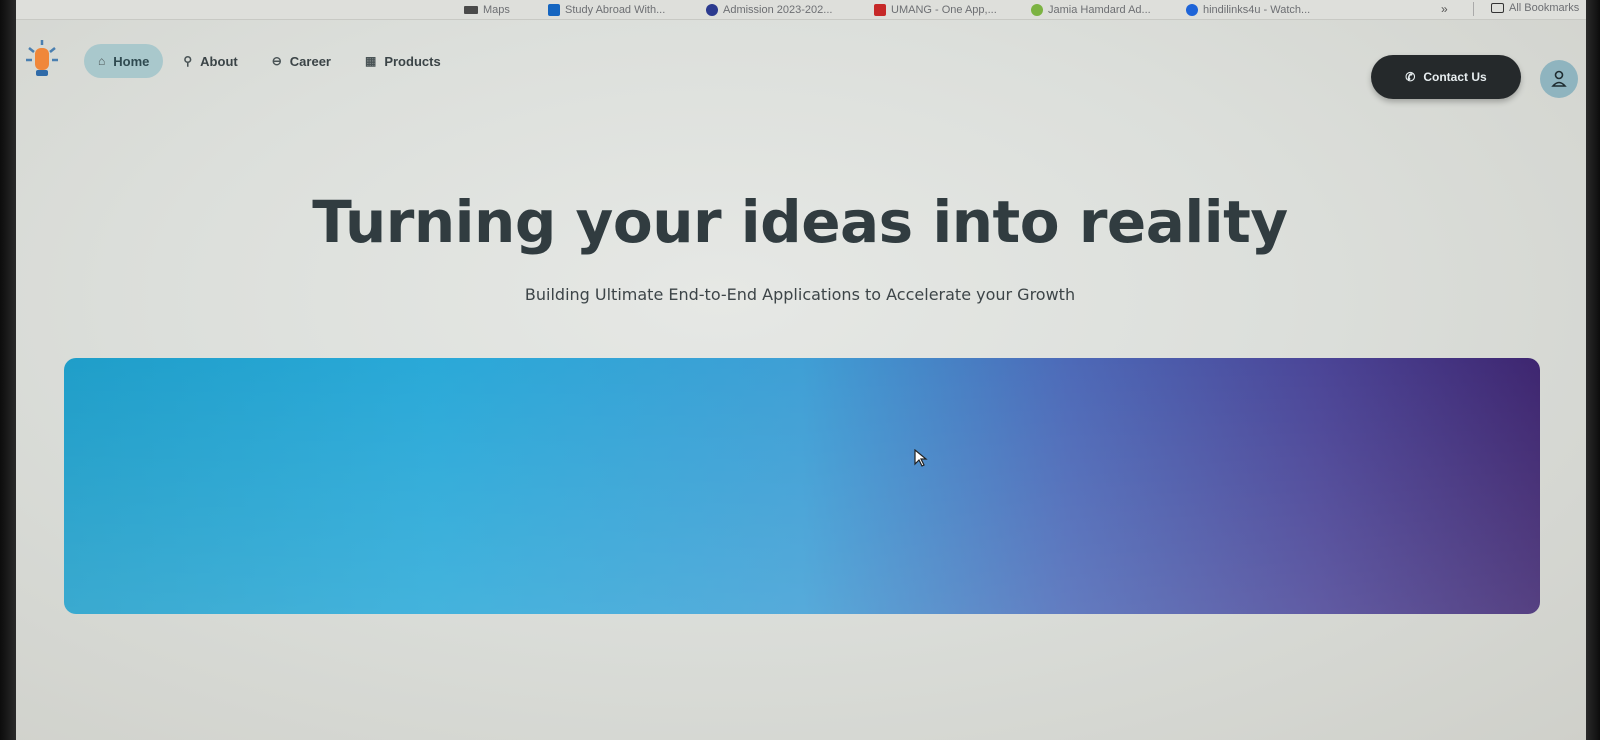 The width and height of the screenshot is (1600, 740). What do you see at coordinates (276, 61) in the screenshot?
I see `briefcase-icon: ⊖` at bounding box center [276, 61].